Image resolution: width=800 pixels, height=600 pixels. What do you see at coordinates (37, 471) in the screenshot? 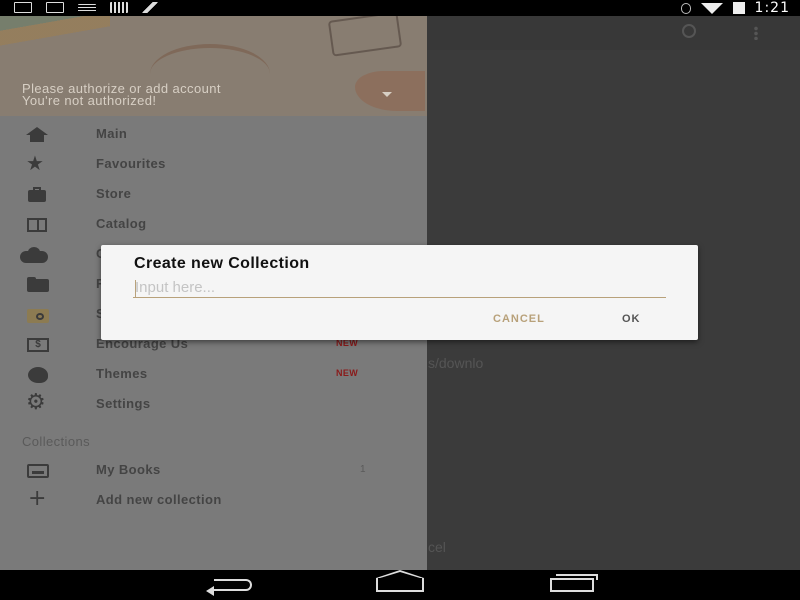
I see `inbox-icon` at bounding box center [37, 471].